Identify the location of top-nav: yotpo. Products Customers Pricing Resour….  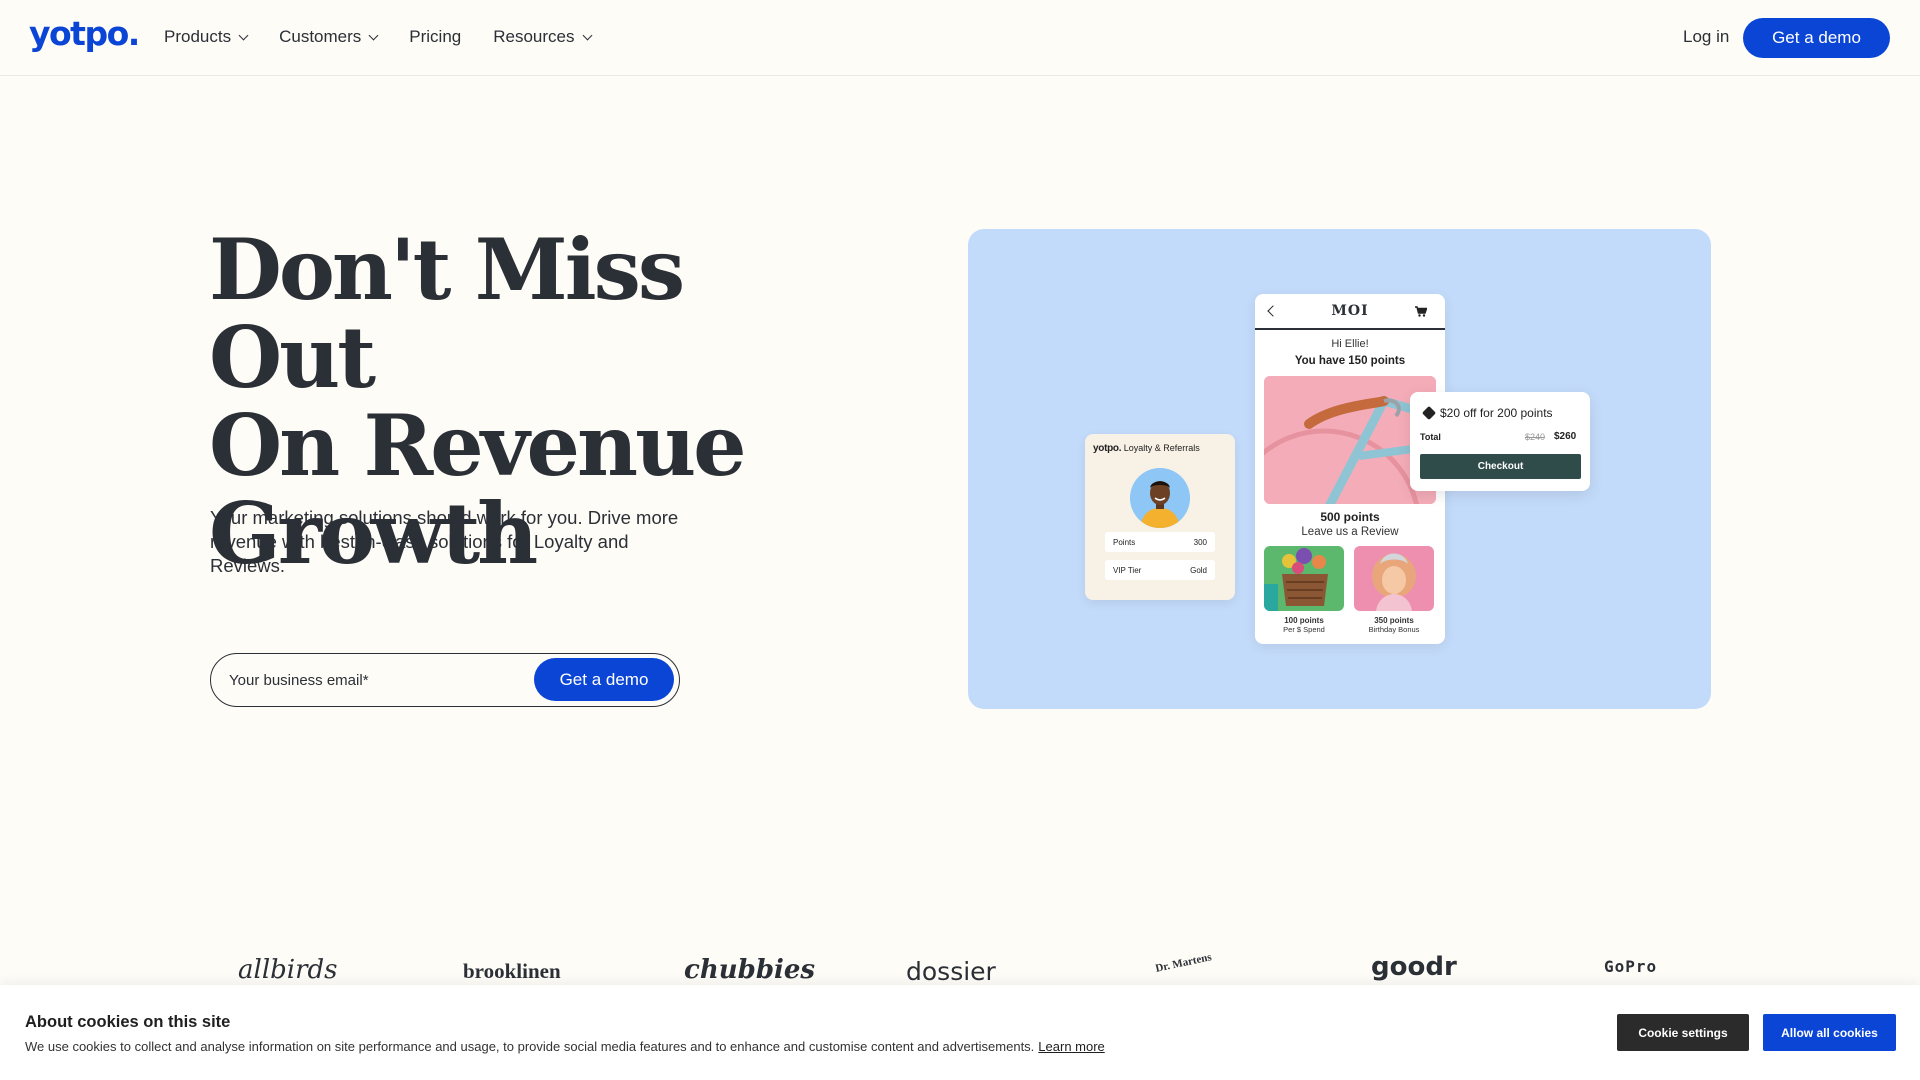
(960, 38).